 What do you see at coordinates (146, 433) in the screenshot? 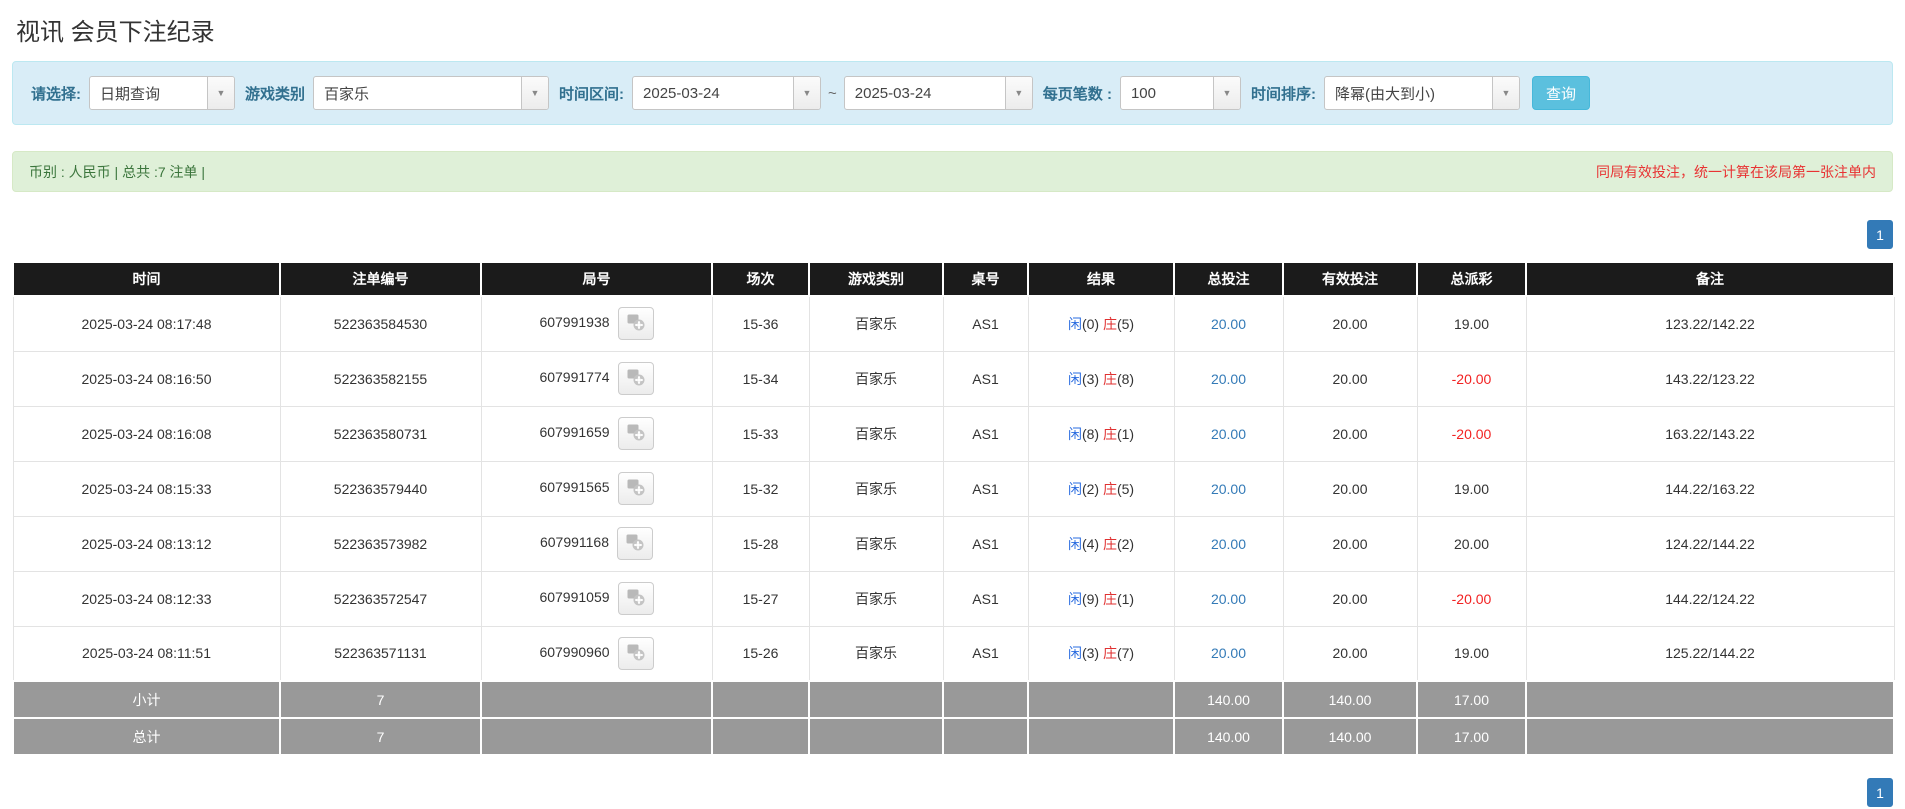
I see `time-cell: 2025-03-24 08:16:08` at bounding box center [146, 433].